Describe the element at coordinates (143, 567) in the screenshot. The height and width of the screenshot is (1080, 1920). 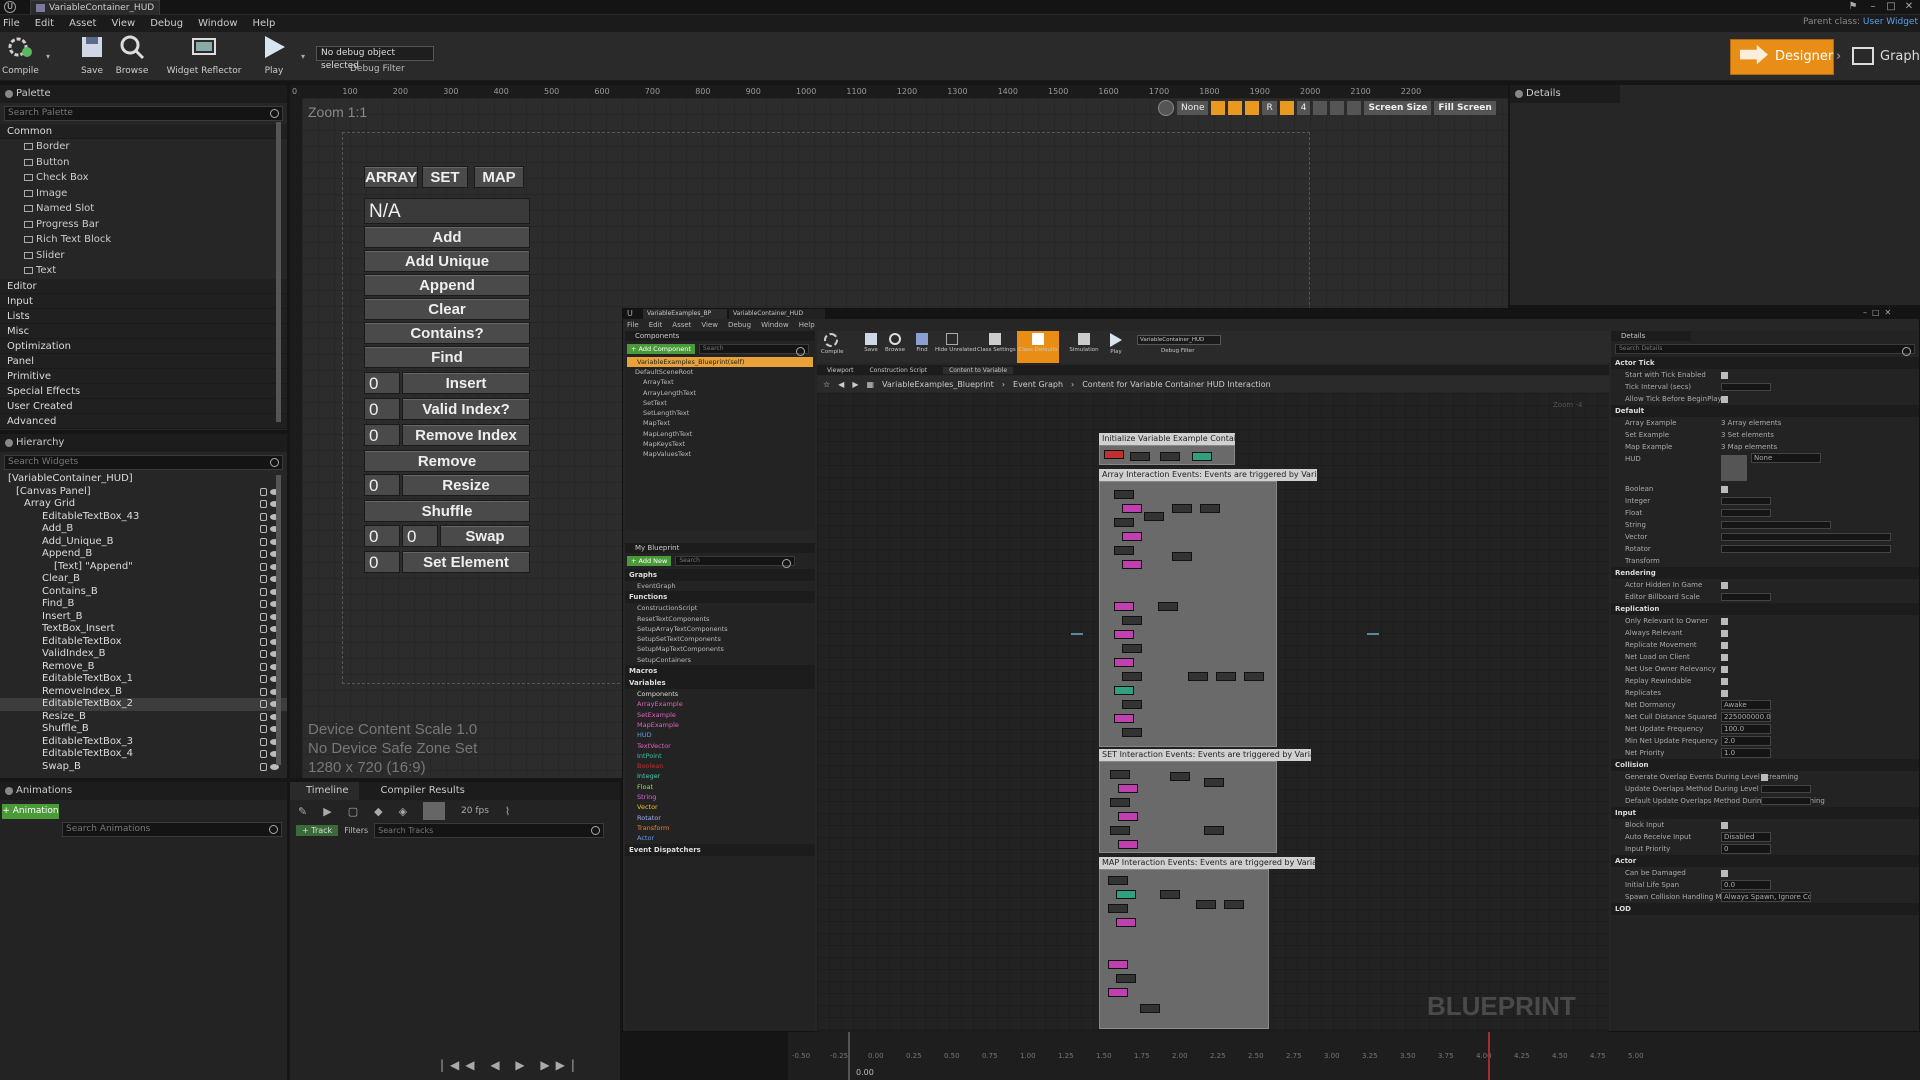
I see `tree-item: [Text] "Append"` at that location.